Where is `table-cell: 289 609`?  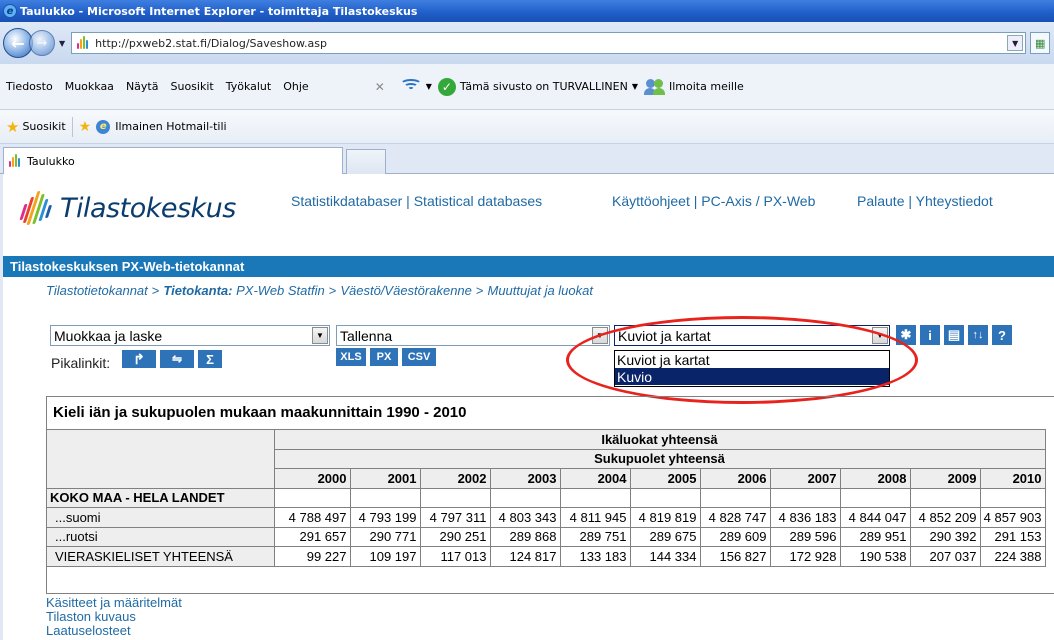
table-cell: 289 609 is located at coordinates (735, 536).